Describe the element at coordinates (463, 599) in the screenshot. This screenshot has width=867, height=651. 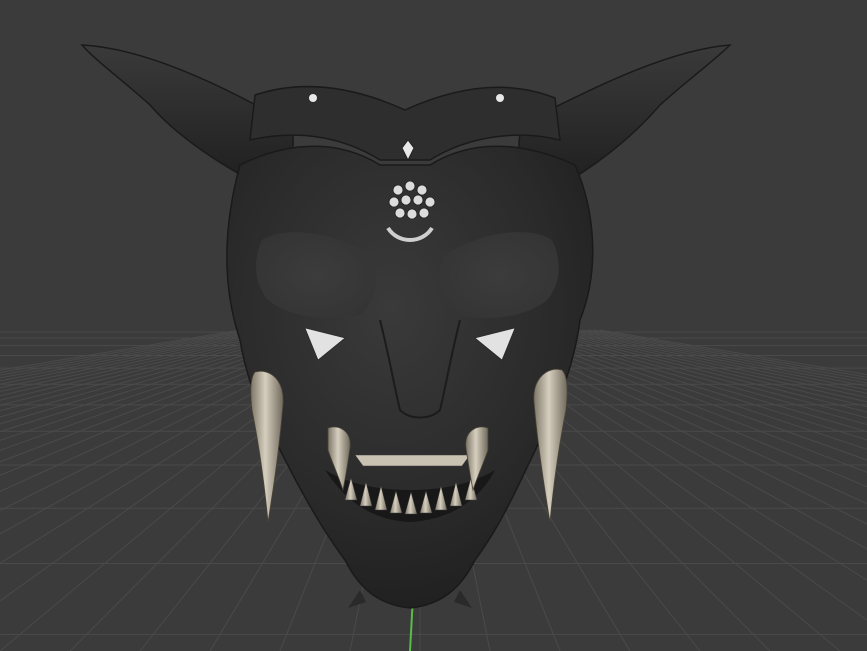
I see `right-chin-tusk` at that location.